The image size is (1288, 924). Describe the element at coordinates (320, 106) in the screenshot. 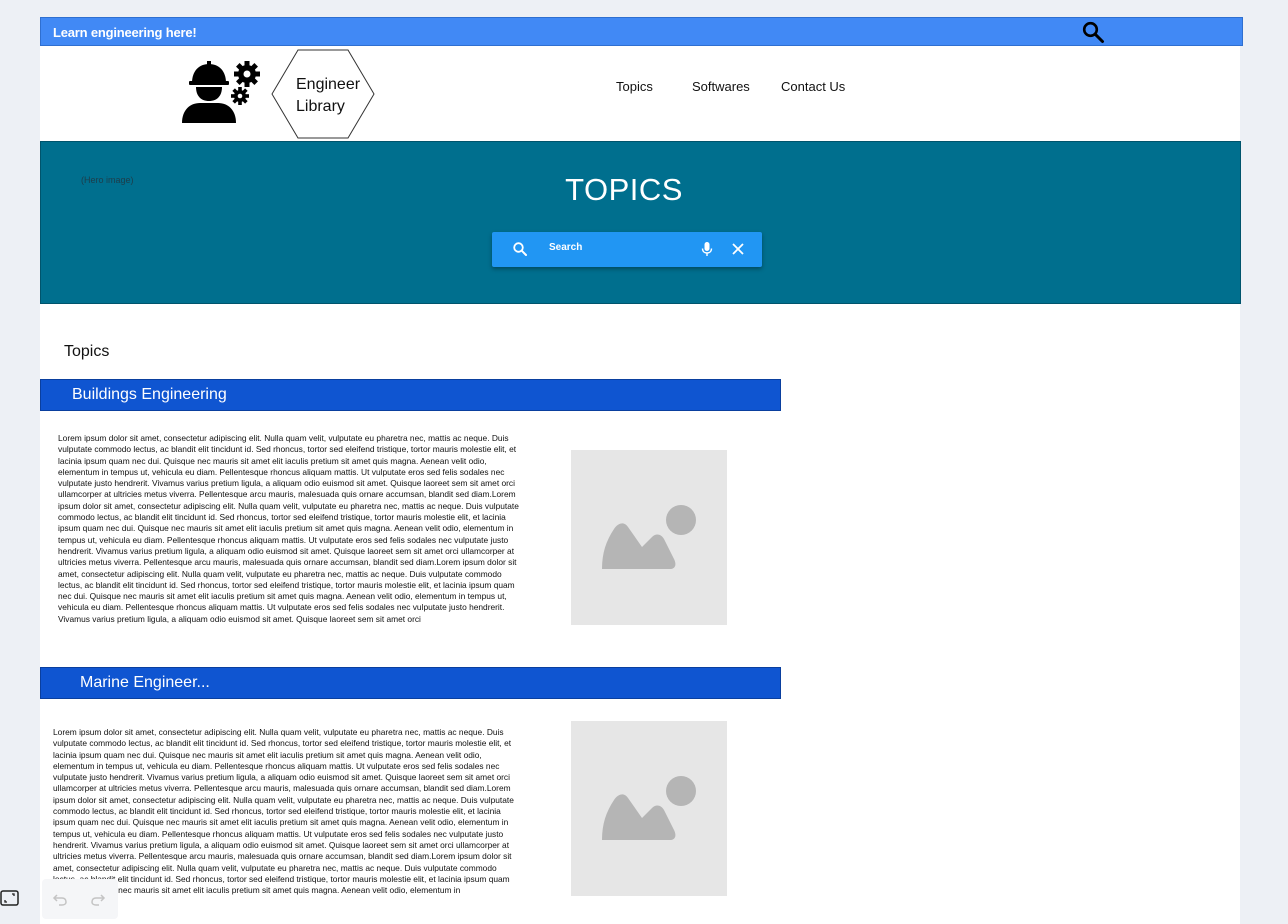

I see `logo-line-2: Library` at that location.